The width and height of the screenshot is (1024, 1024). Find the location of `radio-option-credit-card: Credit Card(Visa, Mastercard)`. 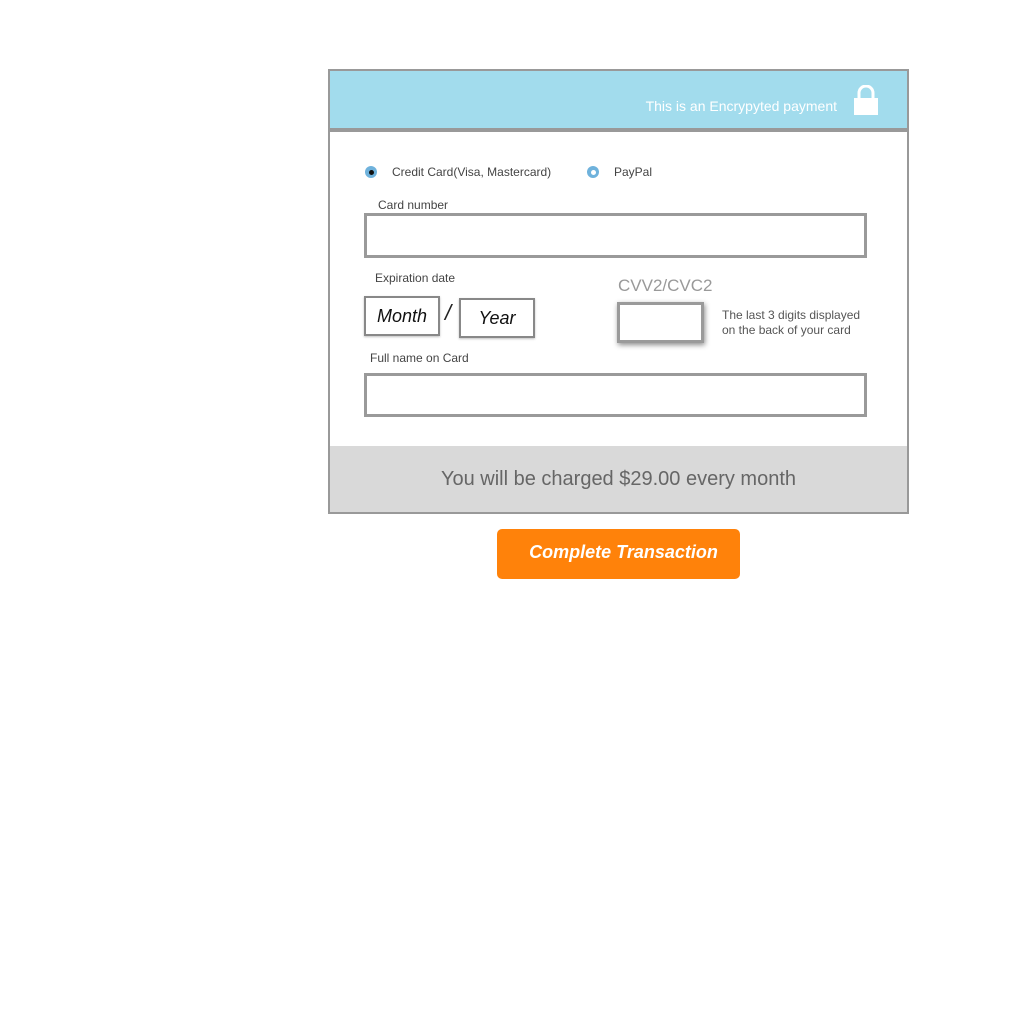

radio-option-credit-card: Credit Card(Visa, Mastercard) is located at coordinates (458, 172).